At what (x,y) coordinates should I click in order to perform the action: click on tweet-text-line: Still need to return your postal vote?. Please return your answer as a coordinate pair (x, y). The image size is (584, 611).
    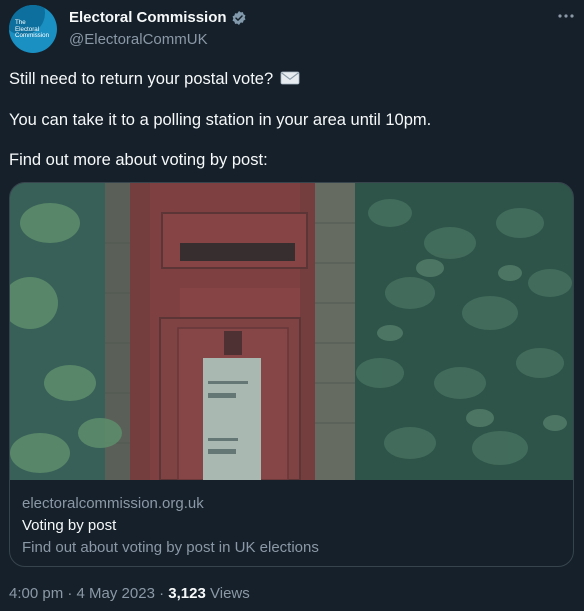
    Looking at the image, I should click on (154, 80).